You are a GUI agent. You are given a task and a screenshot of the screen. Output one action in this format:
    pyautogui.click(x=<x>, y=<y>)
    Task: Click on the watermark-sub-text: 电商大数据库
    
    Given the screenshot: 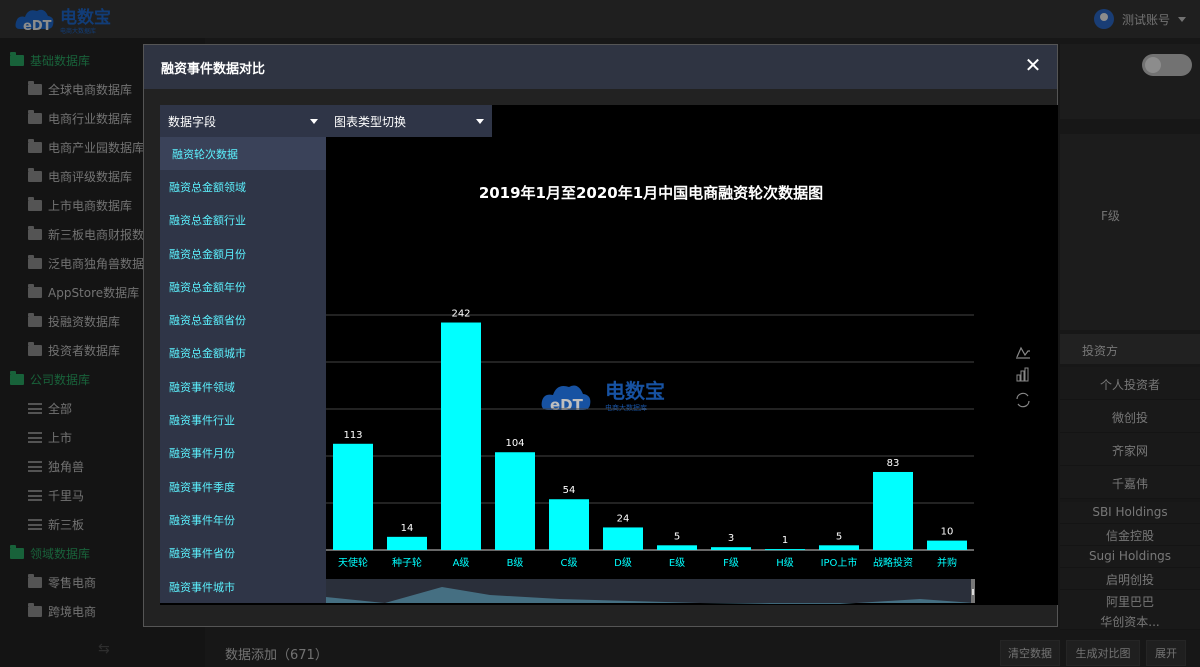 What is the action you would take?
    pyautogui.click(x=626, y=407)
    